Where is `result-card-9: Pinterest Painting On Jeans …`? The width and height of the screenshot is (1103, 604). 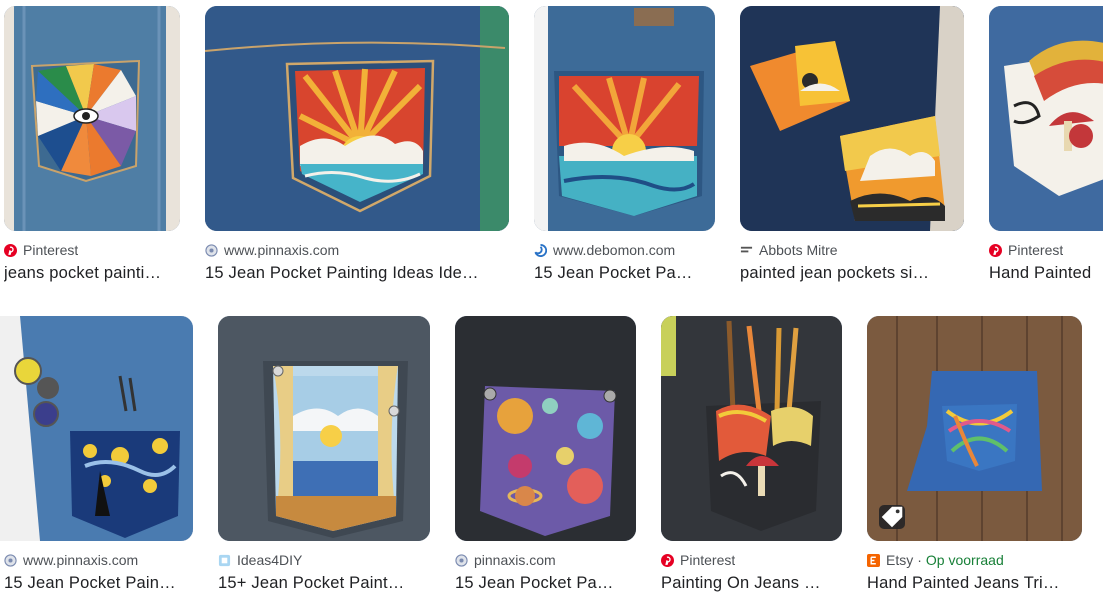
result-card-9: Pinterest Painting On Jeans … is located at coordinates (751, 459).